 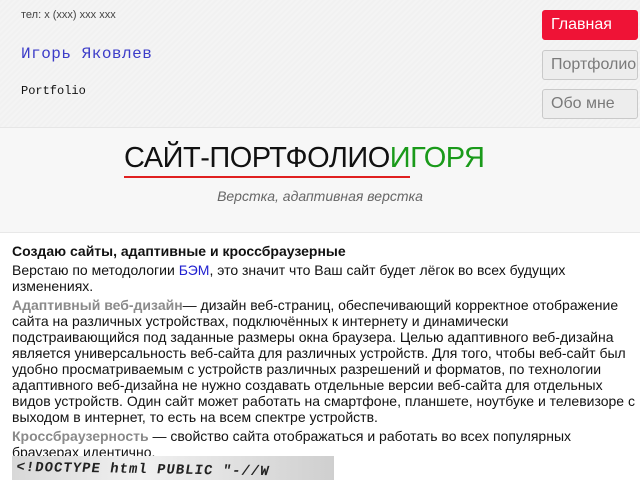 What do you see at coordinates (68, 15) in the screenshot?
I see `phone-number: тел: x (xxx) xxx xxx` at bounding box center [68, 15].